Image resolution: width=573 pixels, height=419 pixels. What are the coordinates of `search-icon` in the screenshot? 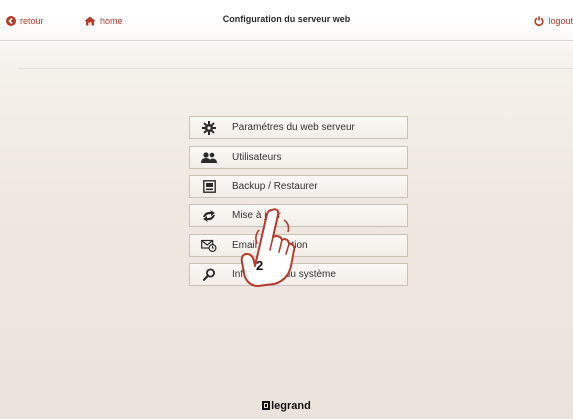 It's located at (209, 274).